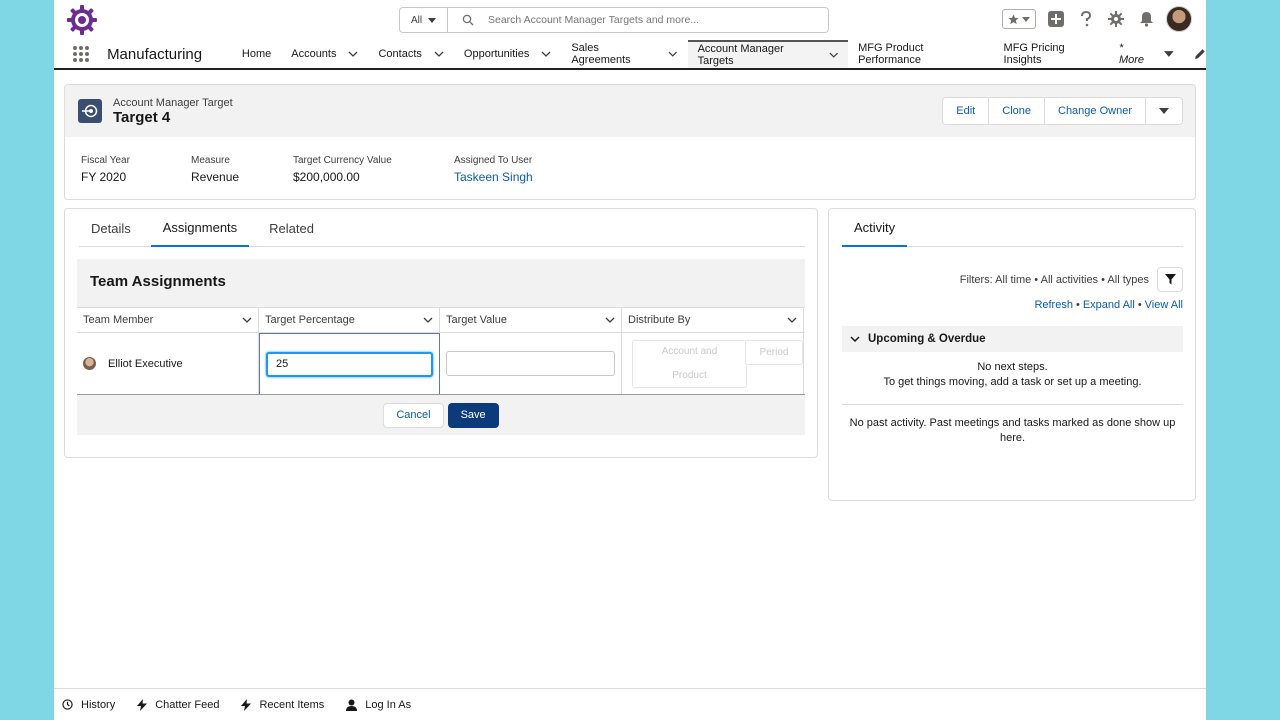 The height and width of the screenshot is (720, 1280). I want to click on utility-history: History, so click(88, 705).